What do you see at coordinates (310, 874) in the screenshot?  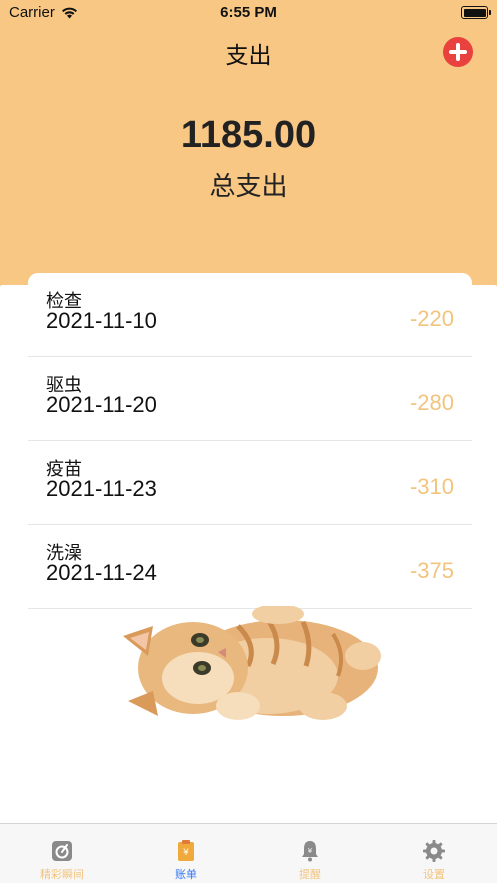 I see `tab-label: 提醒` at bounding box center [310, 874].